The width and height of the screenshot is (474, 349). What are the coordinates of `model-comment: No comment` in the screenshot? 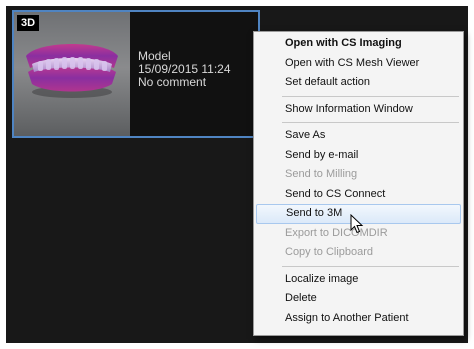 It's located at (172, 82).